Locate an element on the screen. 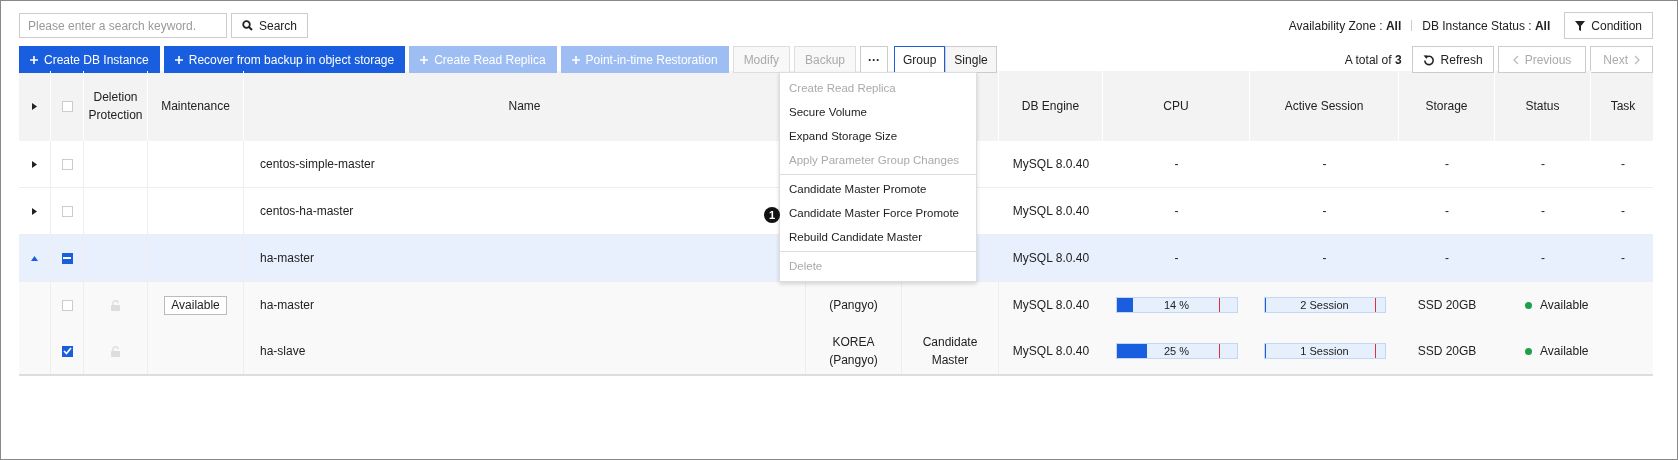  table-cell-text: (Pangyo) is located at coordinates (853, 305).